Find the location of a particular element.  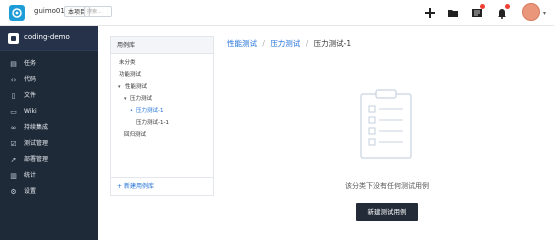

tree-item-functional-test: 功能测试 is located at coordinates (162, 75).